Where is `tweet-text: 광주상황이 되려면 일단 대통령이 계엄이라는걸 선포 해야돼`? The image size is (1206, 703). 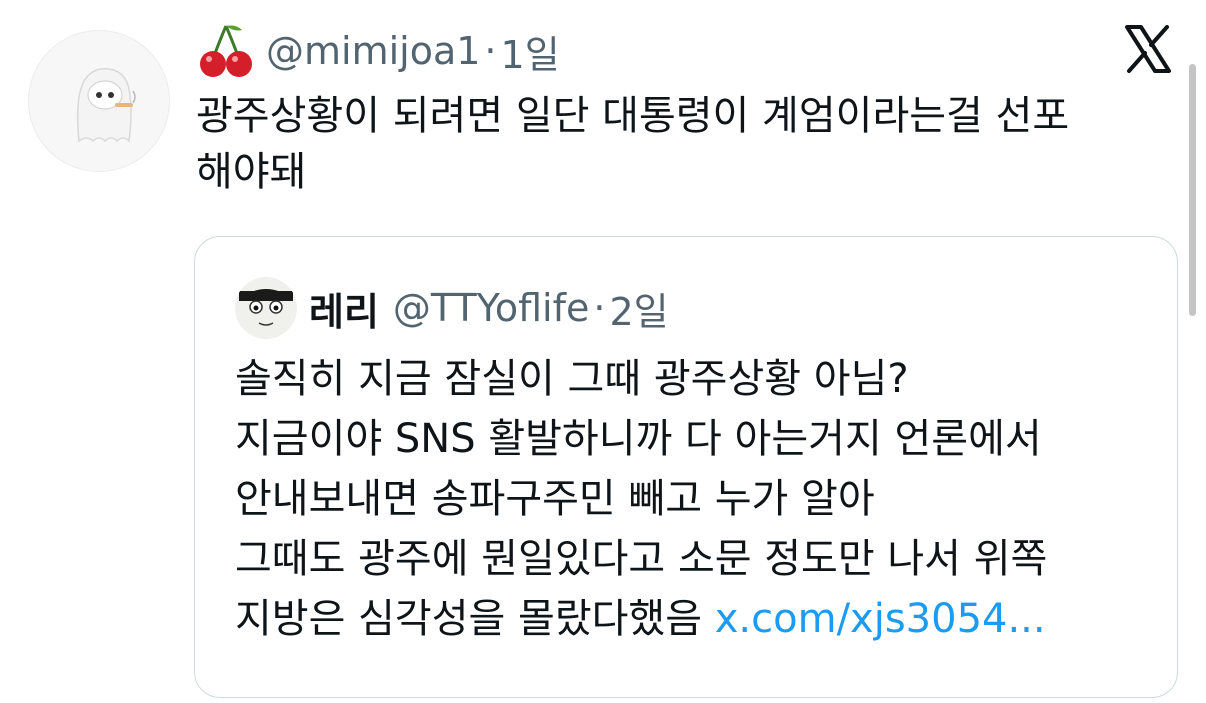
tweet-text: 광주상황이 되려면 일단 대통령이 계엄이라는걸 선포 해야돼 is located at coordinates (686, 144).